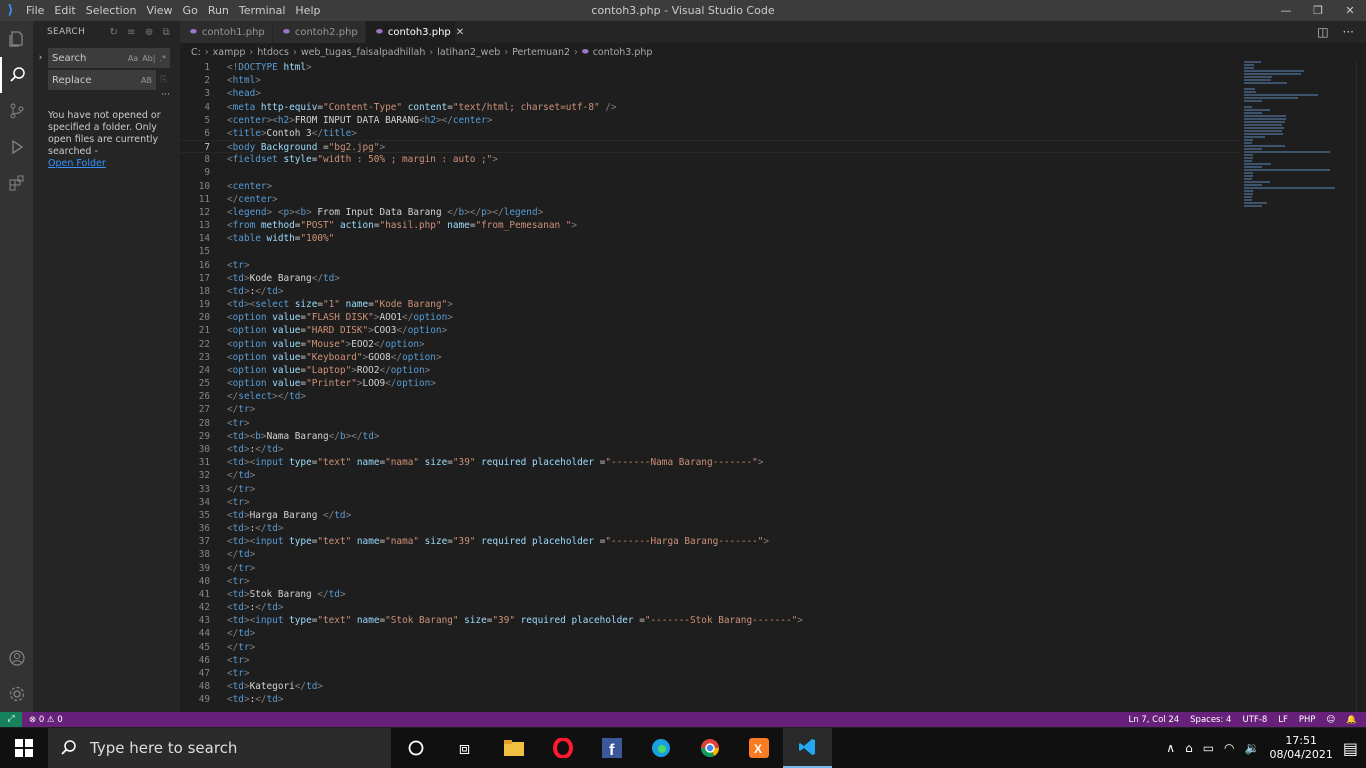  What do you see at coordinates (710, 594) in the screenshot?
I see `code-line: 41 <td>Stok Barang </td>` at bounding box center [710, 594].